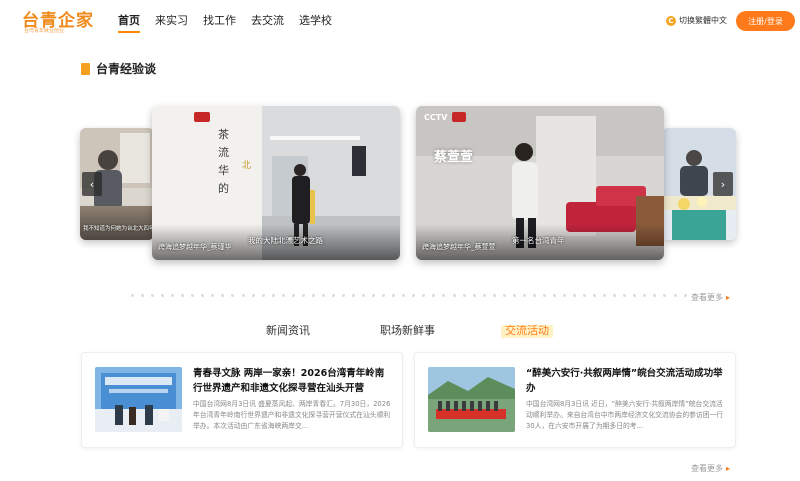 Image resolution: width=800 pixels, height=481 pixels. I want to click on section-title-text: 台青经验谈, so click(126, 69).